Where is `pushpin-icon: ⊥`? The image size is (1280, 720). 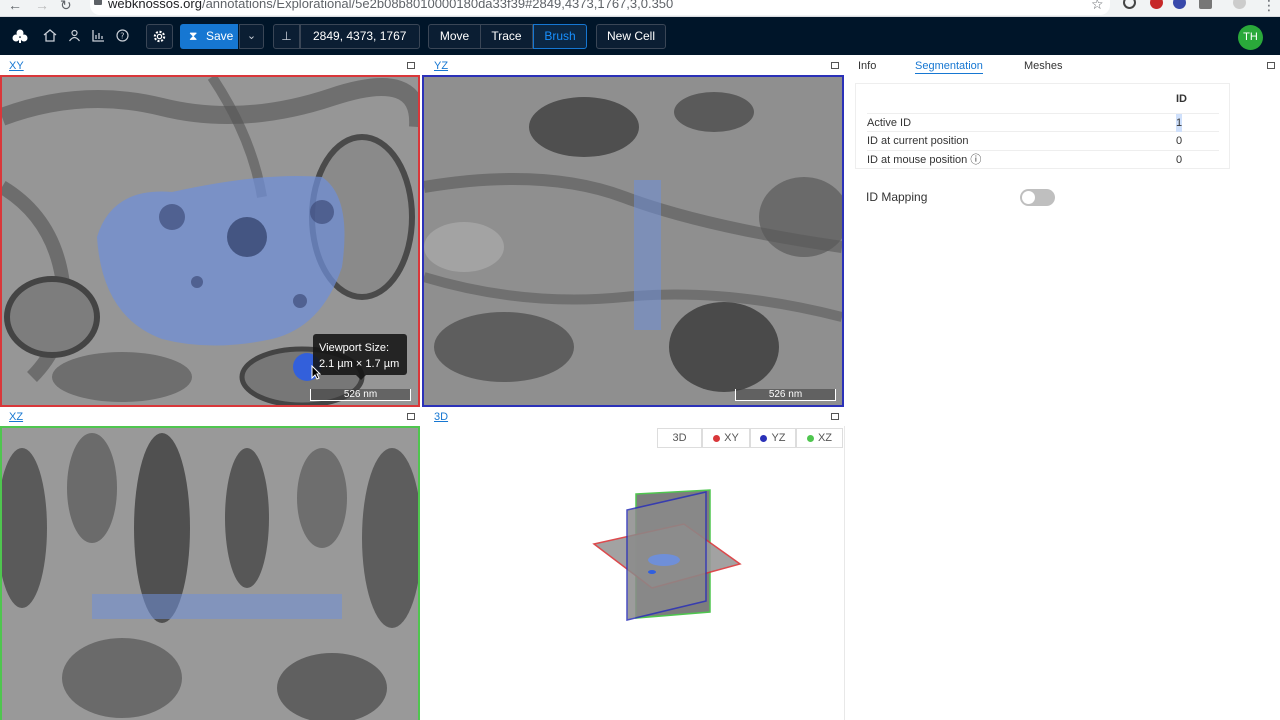 pushpin-icon: ⊥ is located at coordinates (286, 36).